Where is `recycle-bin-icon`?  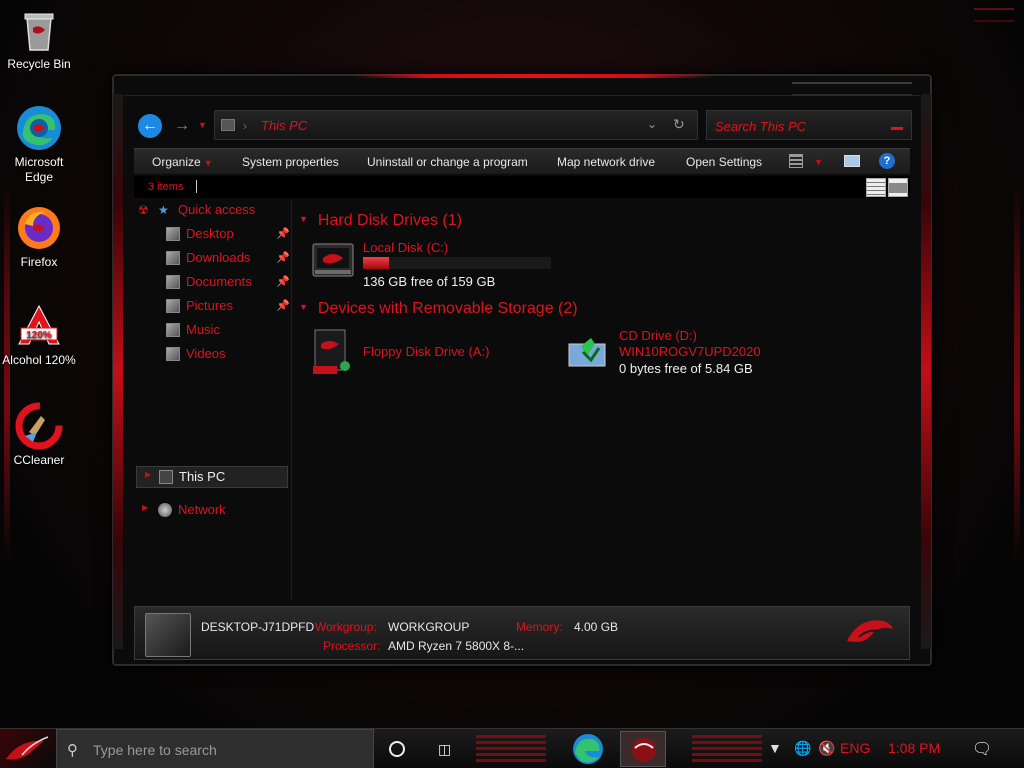
recycle-bin-icon is located at coordinates (39, 32).